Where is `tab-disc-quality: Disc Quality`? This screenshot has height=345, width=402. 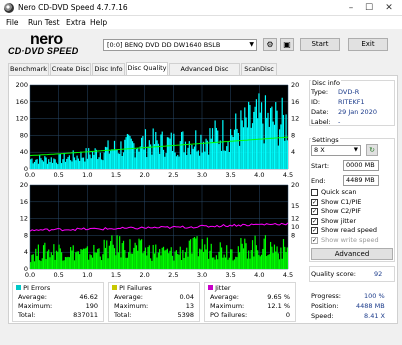
tab-disc-quality: Disc Quality is located at coordinates (147, 68).